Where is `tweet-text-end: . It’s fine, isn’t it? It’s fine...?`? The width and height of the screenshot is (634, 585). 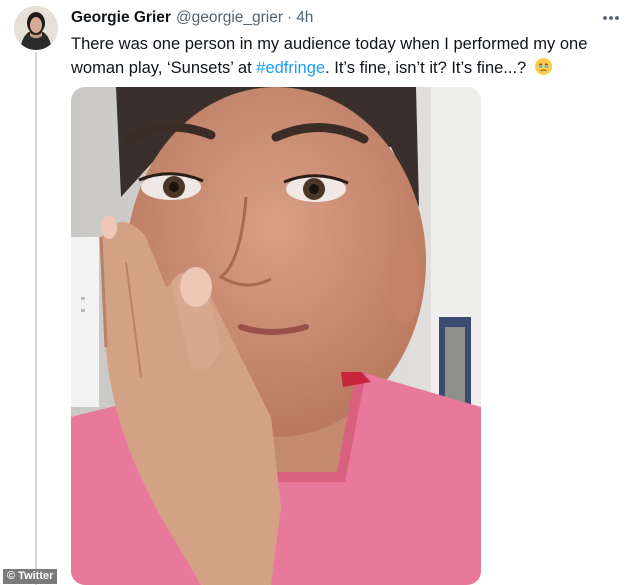
tweet-text-end: . It’s fine, isn’t it? It’s fine...? is located at coordinates (426, 68).